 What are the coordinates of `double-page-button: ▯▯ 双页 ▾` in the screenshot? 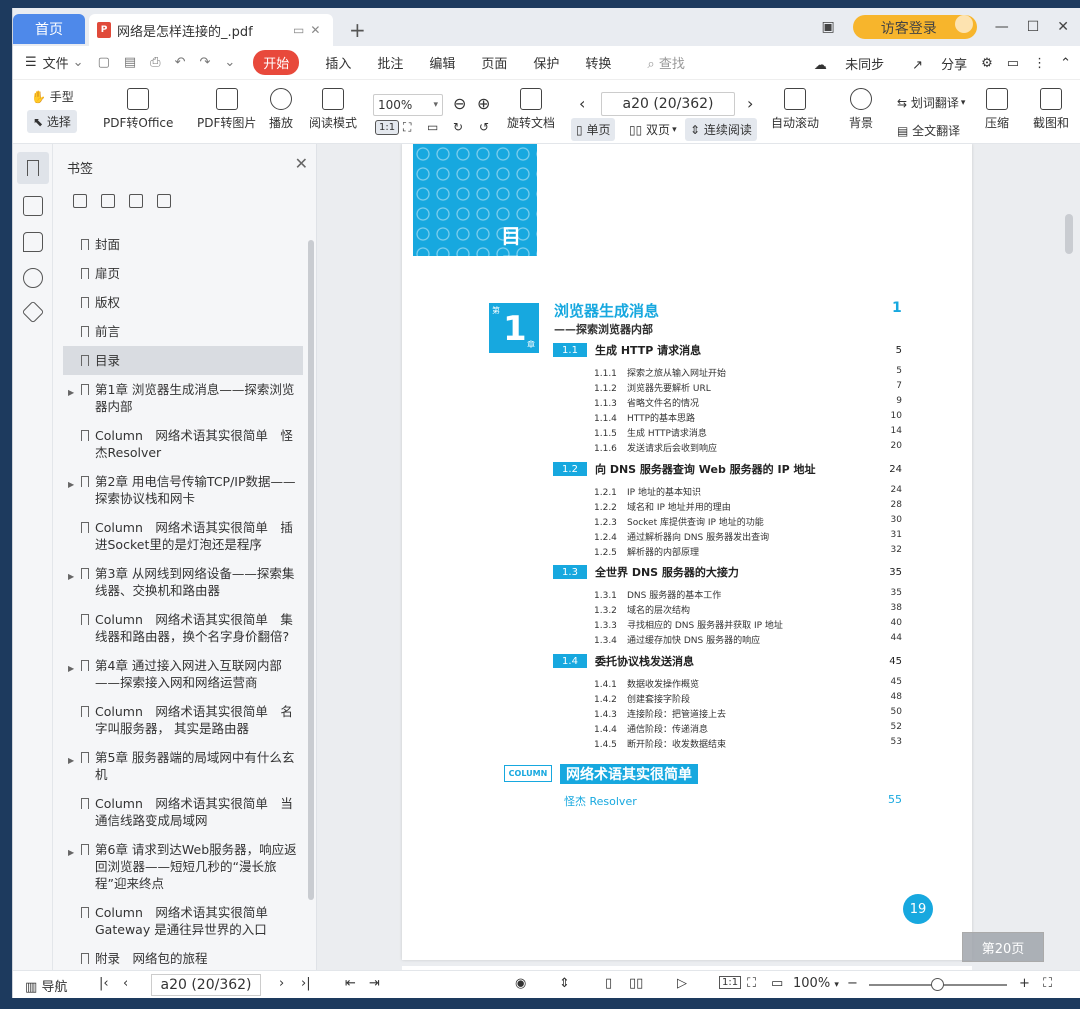 It's located at (653, 129).